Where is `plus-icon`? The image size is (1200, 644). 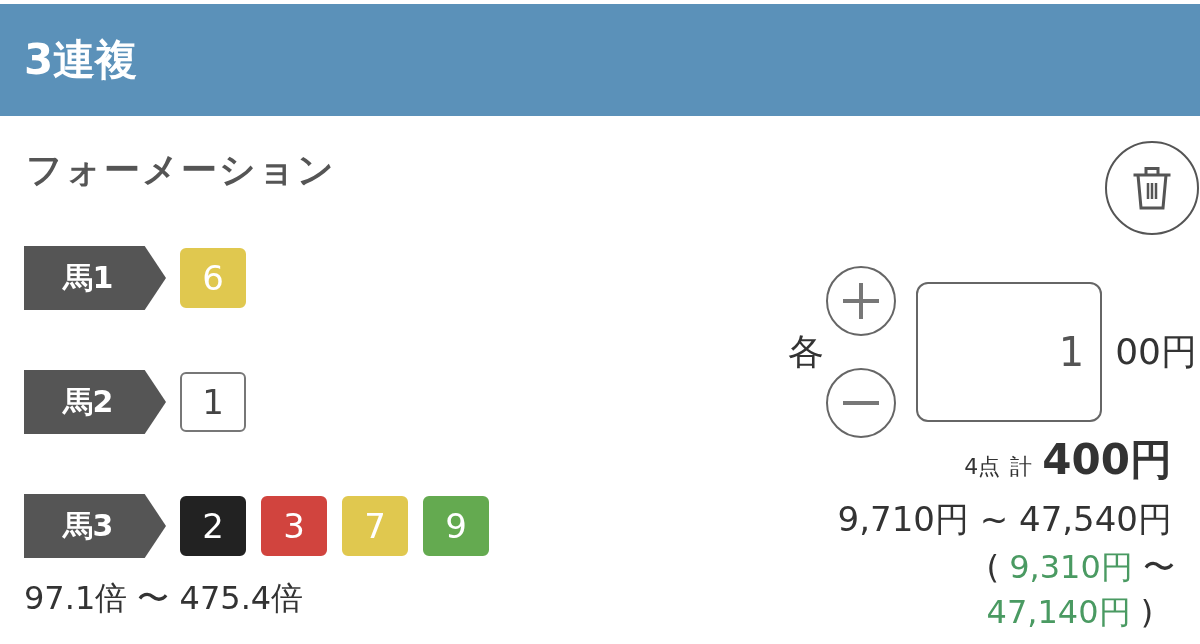 plus-icon is located at coordinates (861, 301).